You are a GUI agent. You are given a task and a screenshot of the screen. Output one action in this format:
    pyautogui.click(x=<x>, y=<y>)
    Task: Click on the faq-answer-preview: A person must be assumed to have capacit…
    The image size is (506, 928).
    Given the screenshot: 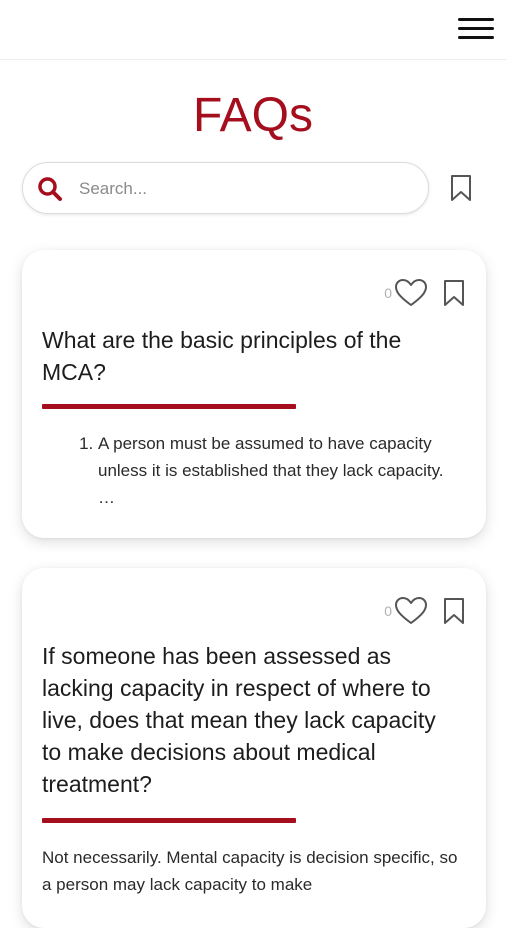 What is the action you would take?
    pyautogui.click(x=252, y=470)
    